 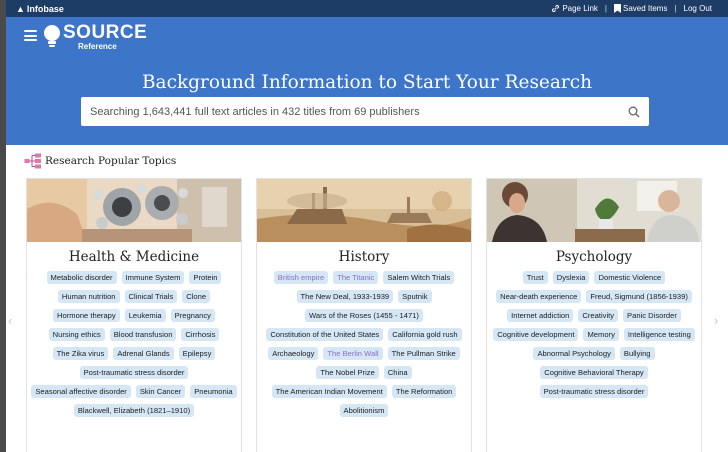 I want to click on carousel-next-arrow-icon: ›, so click(x=716, y=320).